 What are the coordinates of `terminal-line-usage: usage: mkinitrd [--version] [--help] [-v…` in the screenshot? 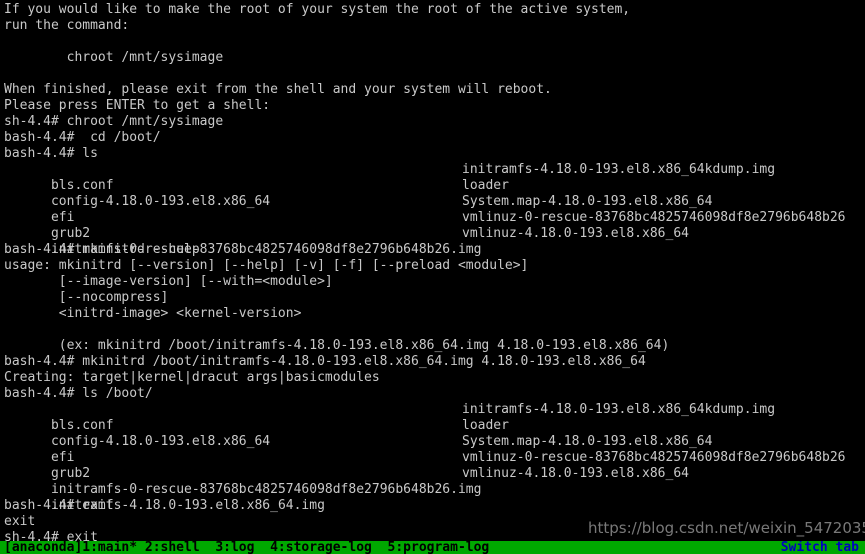 It's located at (266, 265).